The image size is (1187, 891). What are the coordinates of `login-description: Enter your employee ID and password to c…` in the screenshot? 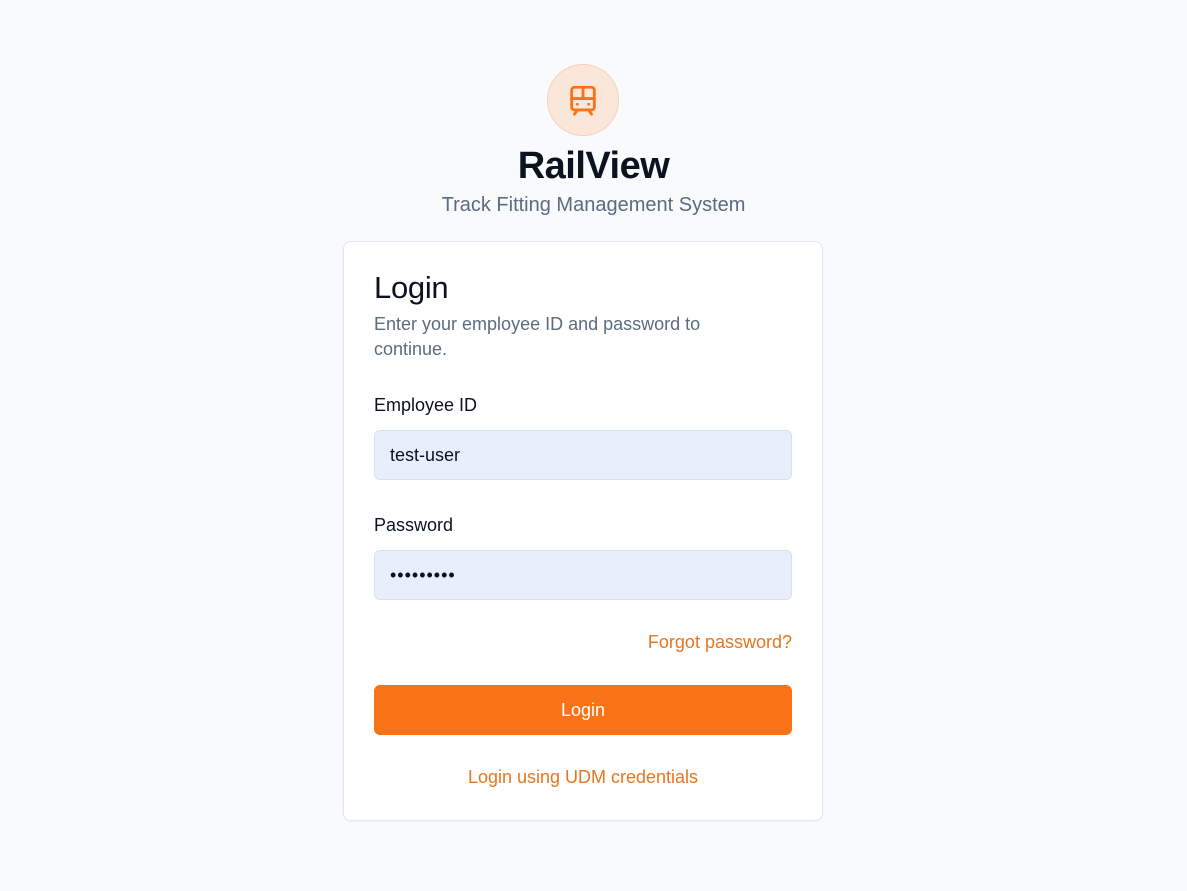 It's located at (537, 336).